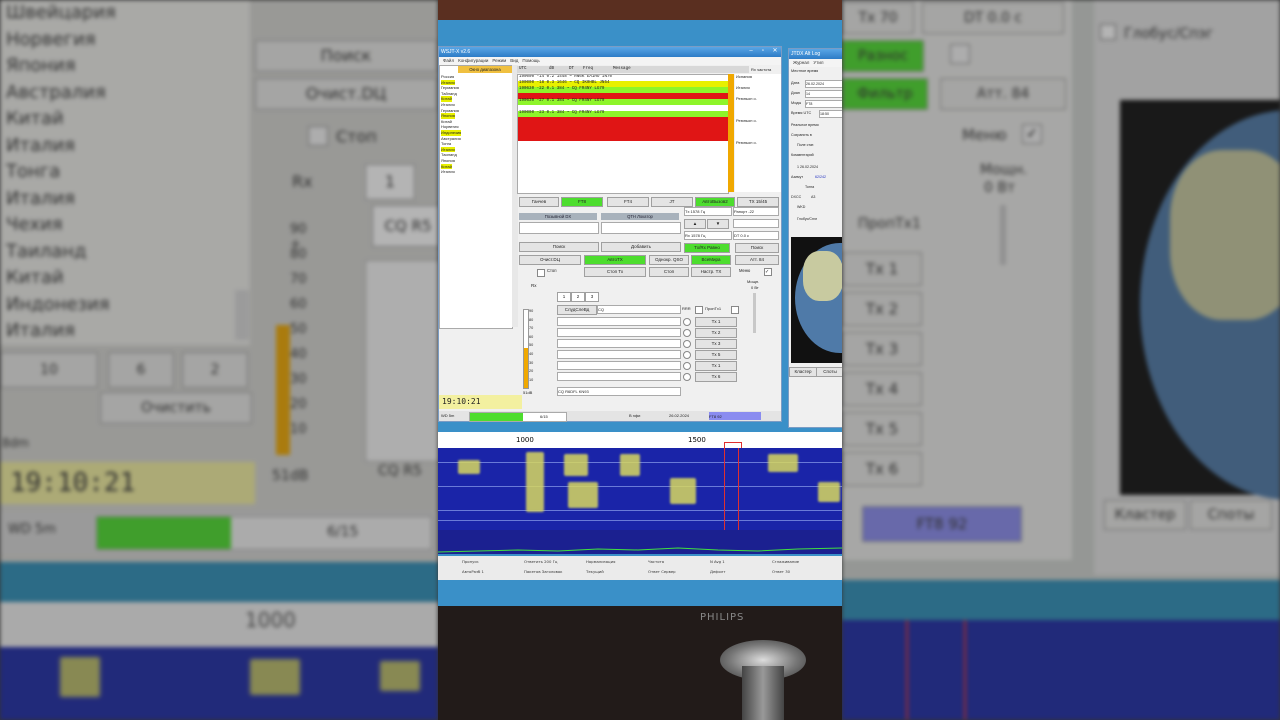 The width and height of the screenshot is (1280, 720). Describe the element at coordinates (763, 51) in the screenshot. I see `maximize-icon: ▫` at that location.